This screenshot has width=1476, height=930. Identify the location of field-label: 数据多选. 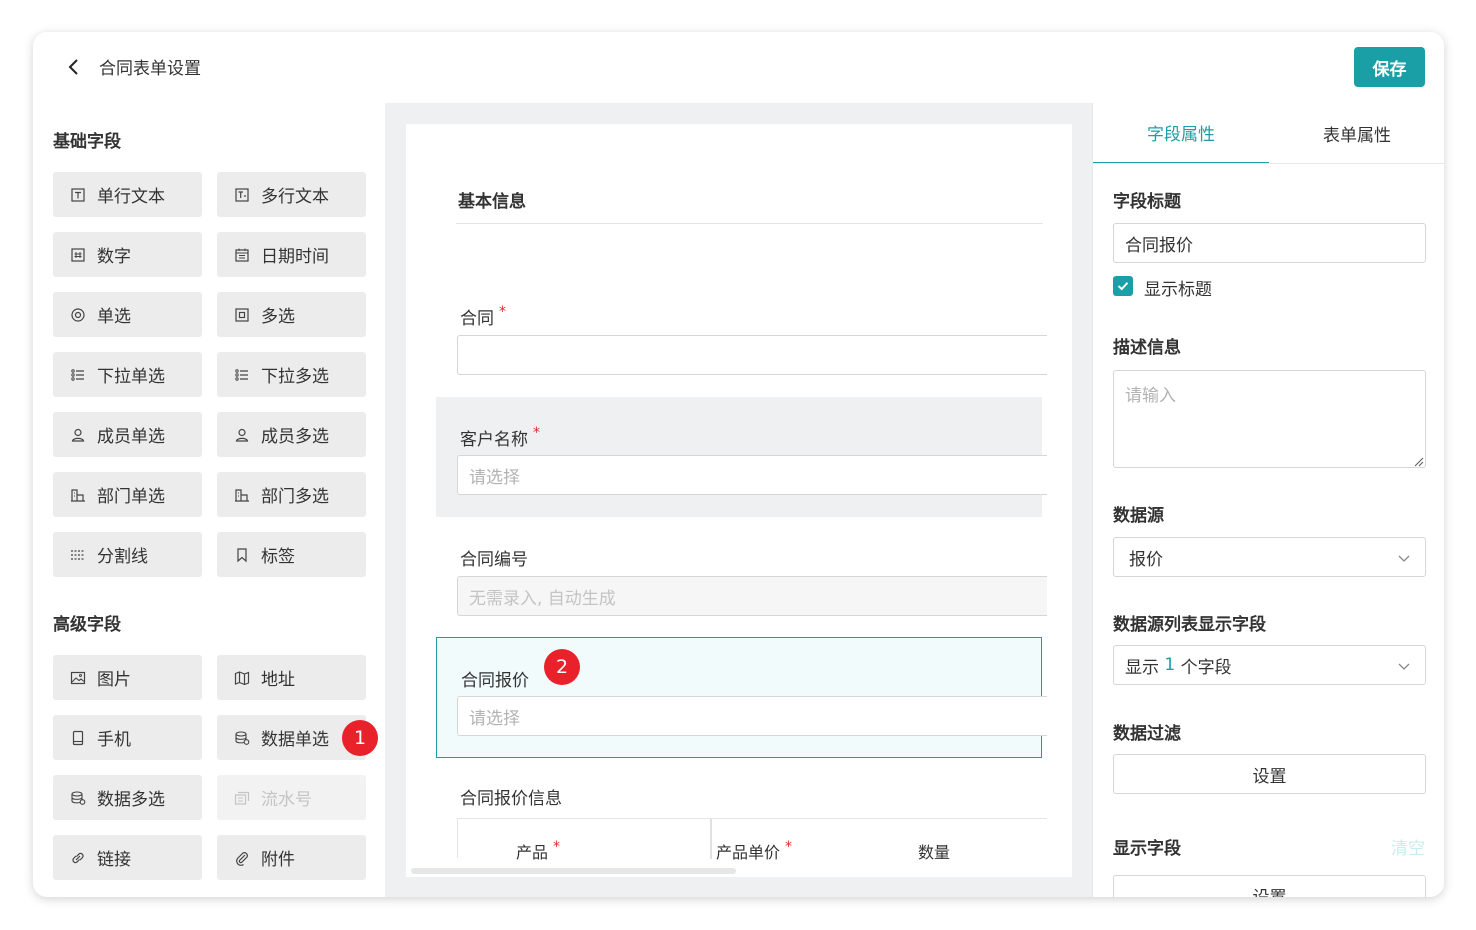
(131, 800).